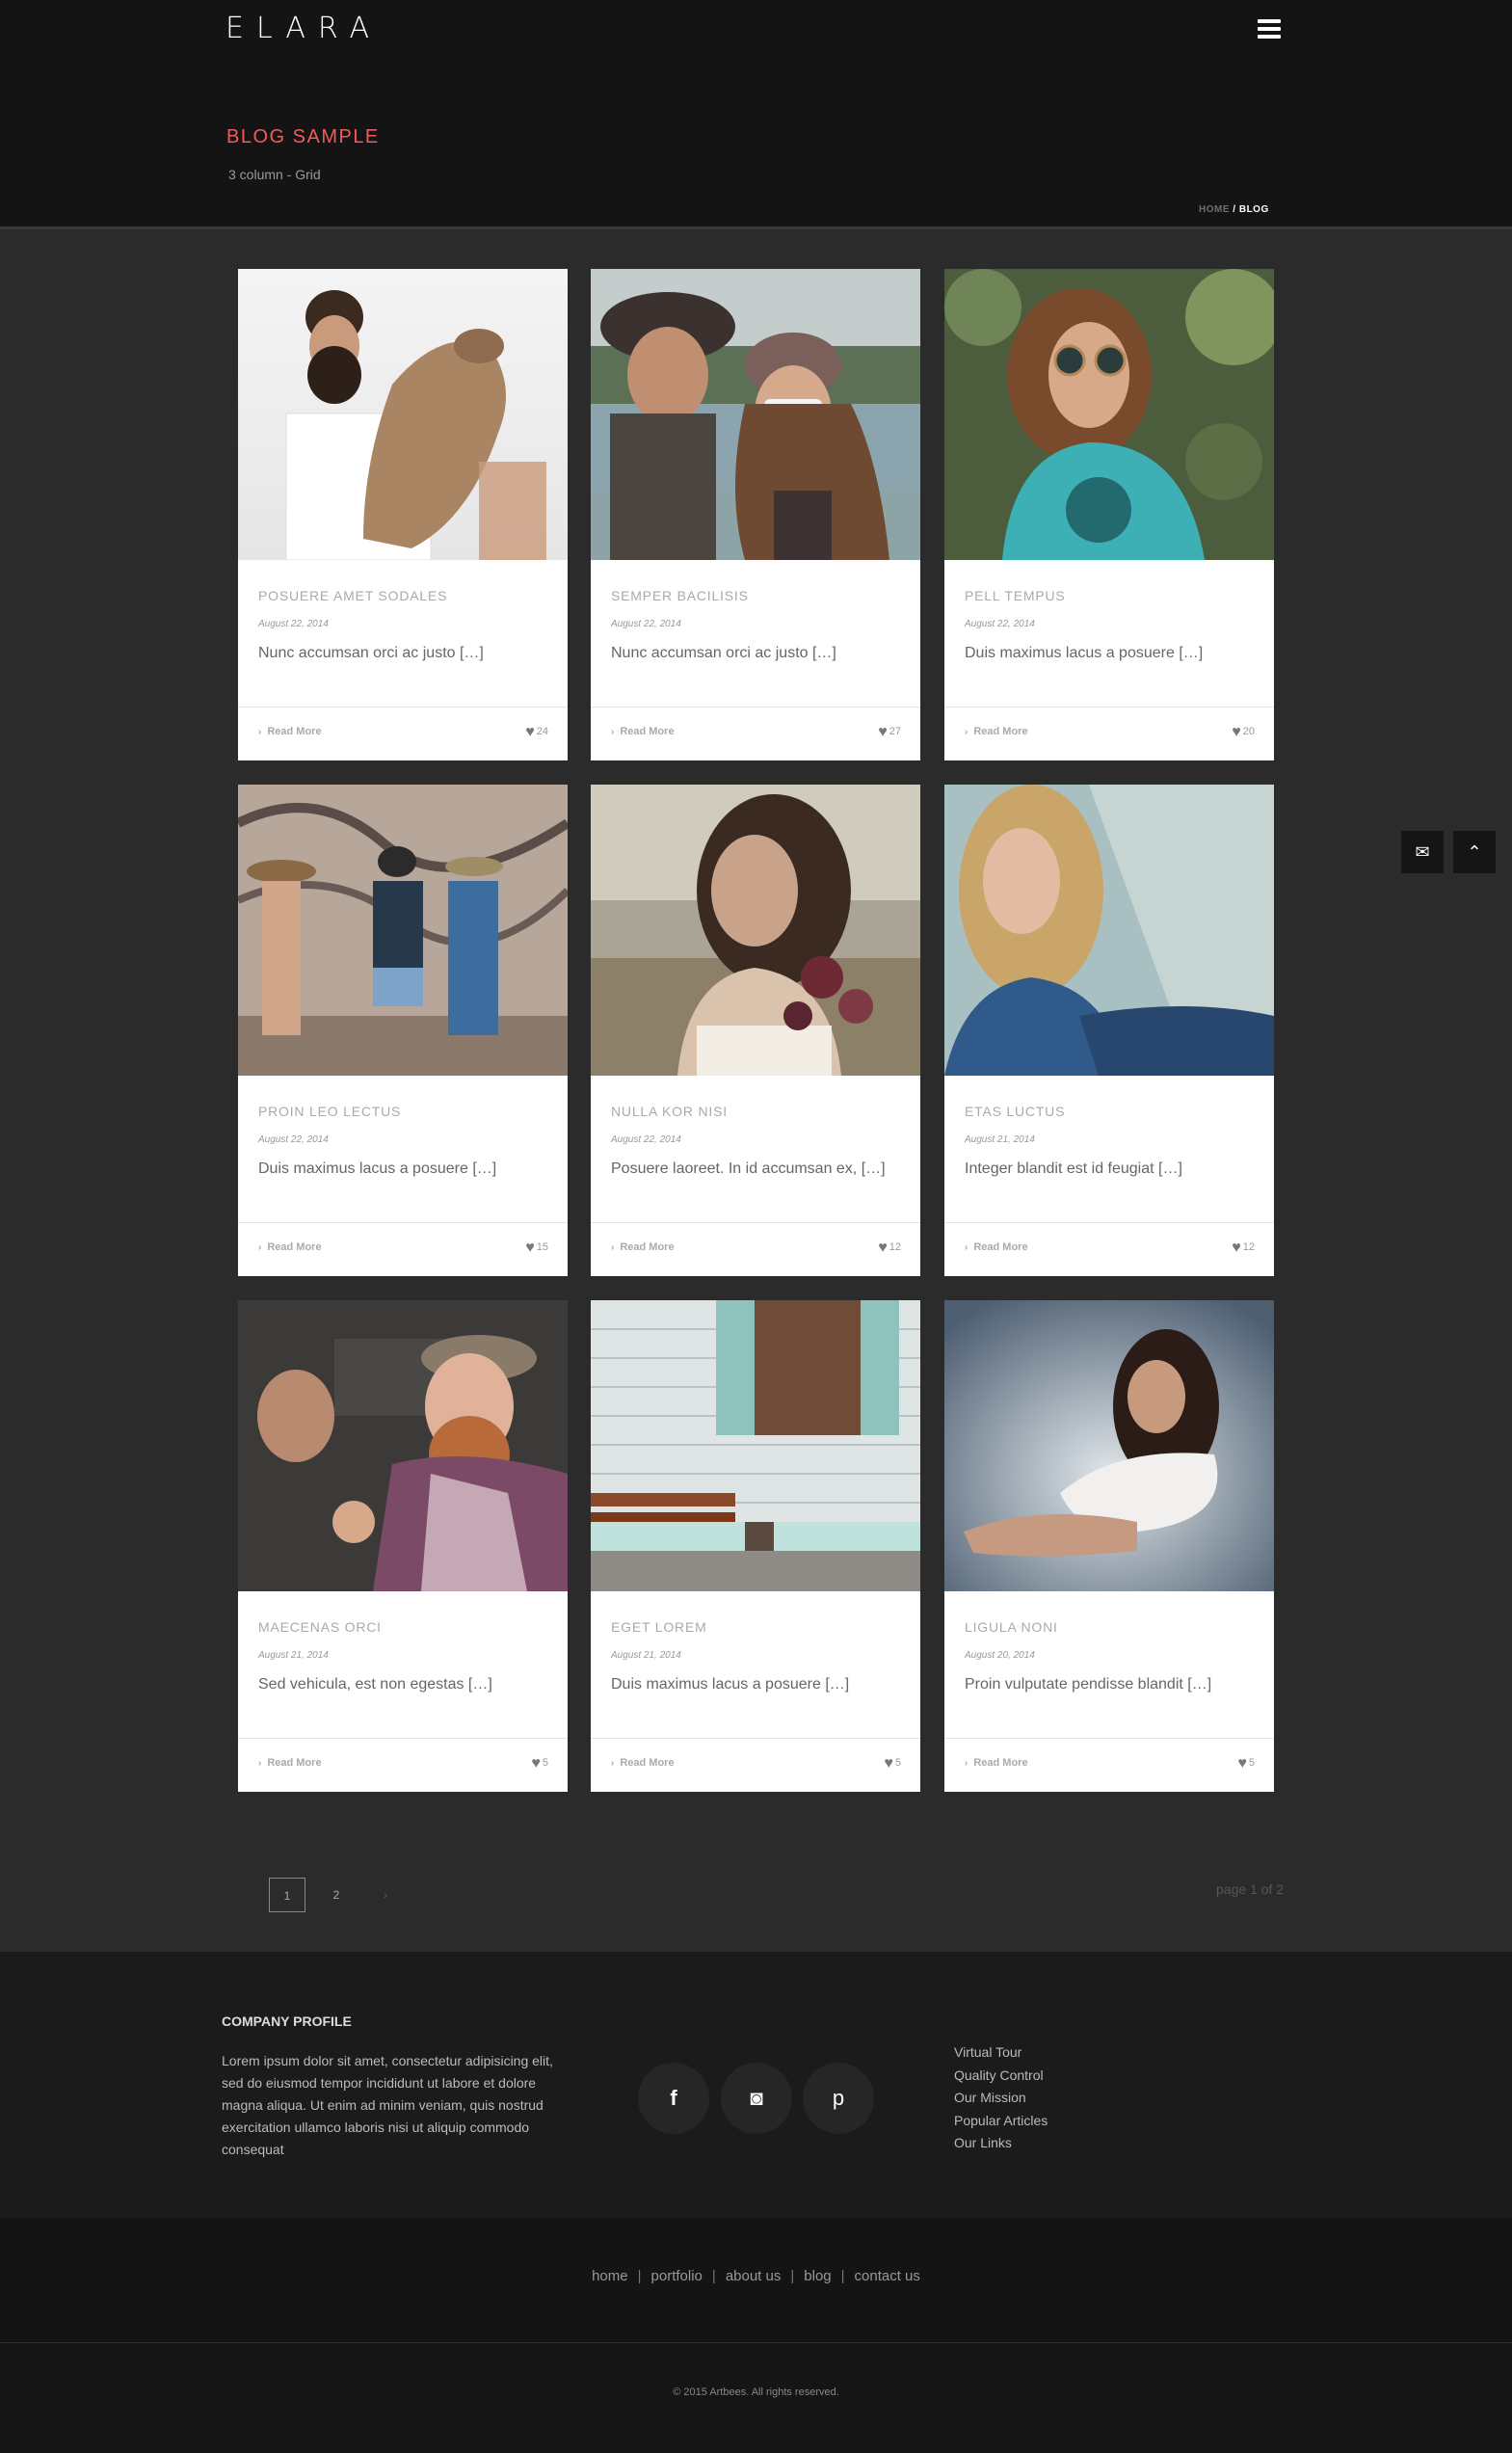  What do you see at coordinates (1001, 2098) in the screenshot?
I see `footer-link: Our Mission` at bounding box center [1001, 2098].